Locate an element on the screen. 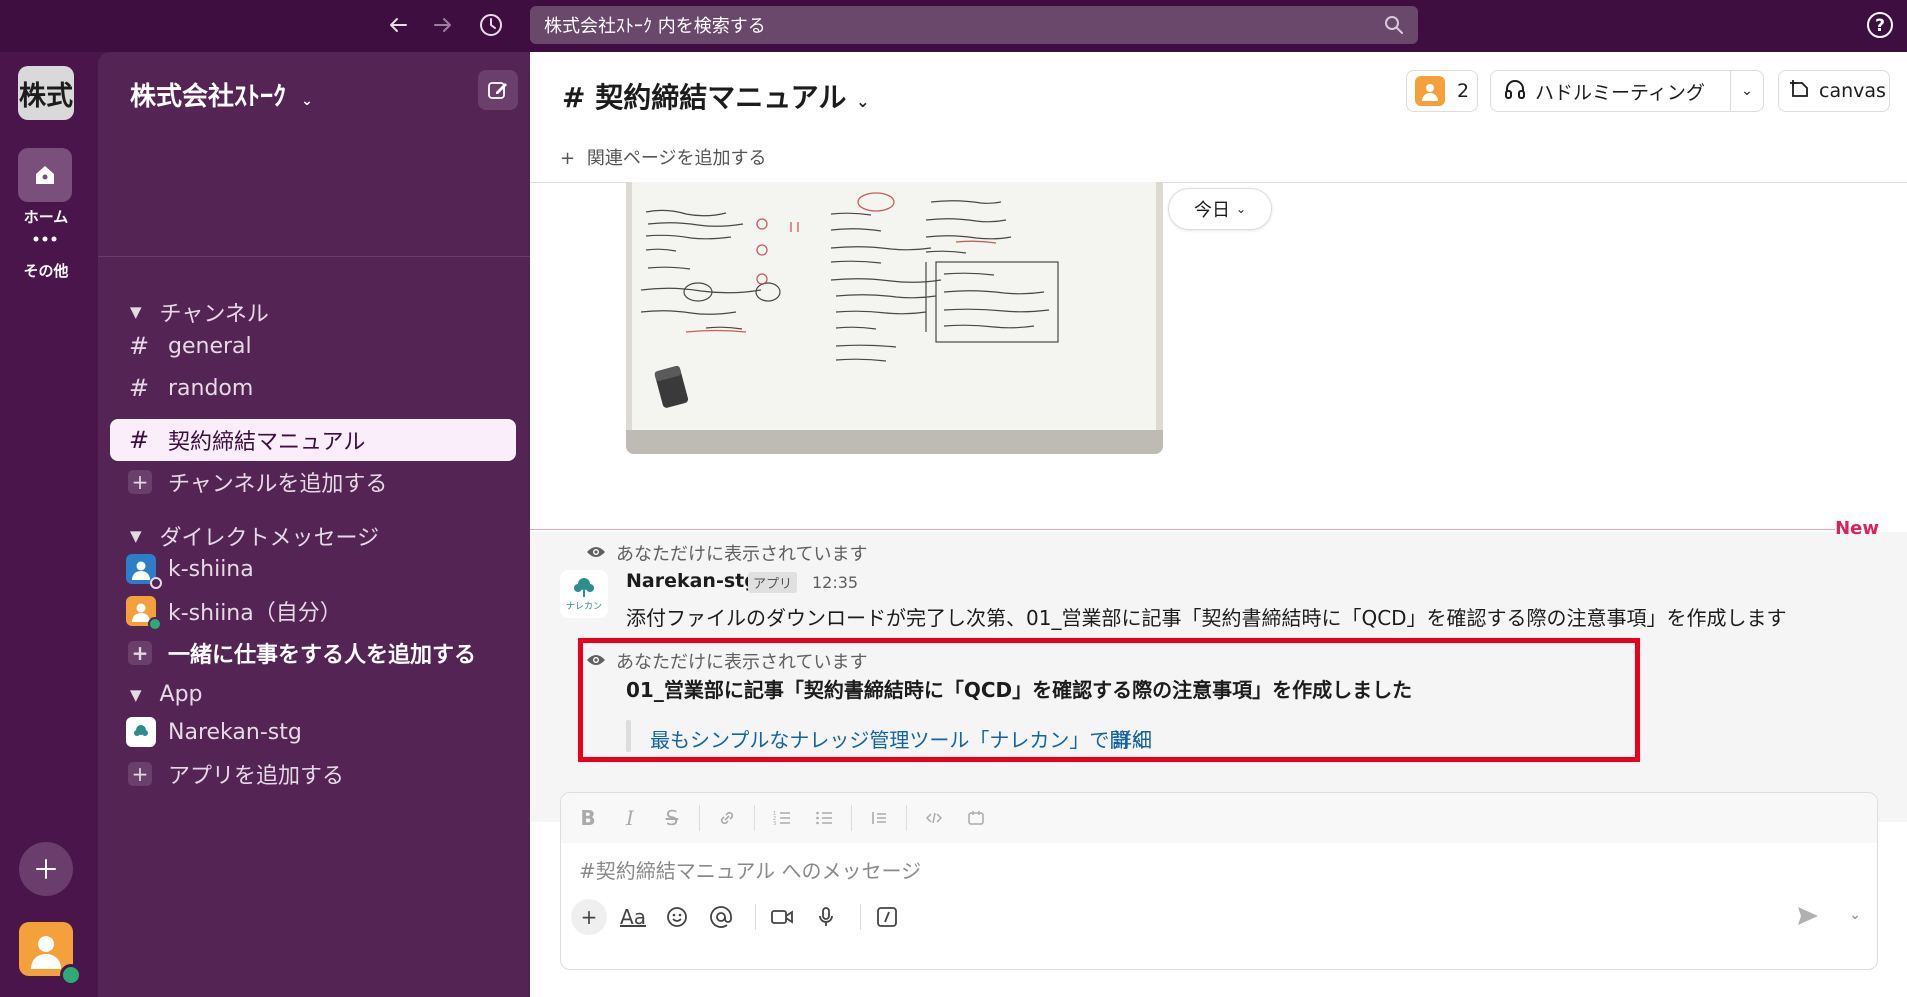  date-divider-pill: 今日 ⌄ is located at coordinates (1220, 209).